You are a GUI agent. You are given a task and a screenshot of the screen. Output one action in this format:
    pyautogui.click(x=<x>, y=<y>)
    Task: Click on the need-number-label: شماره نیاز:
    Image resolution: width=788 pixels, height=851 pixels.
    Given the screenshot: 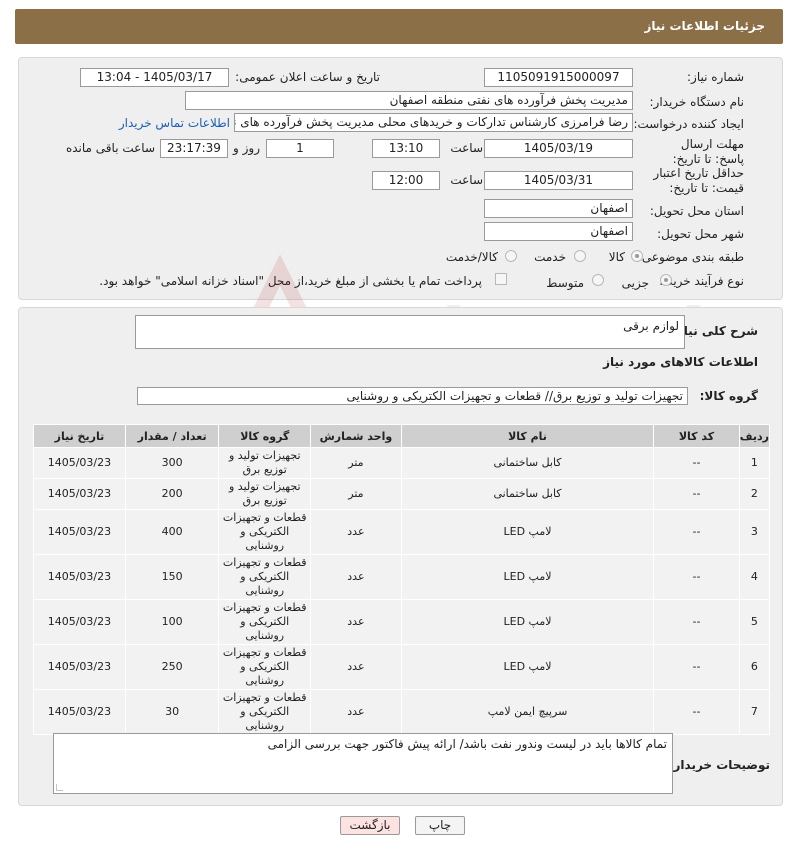 What is the action you would take?
    pyautogui.click(x=715, y=77)
    